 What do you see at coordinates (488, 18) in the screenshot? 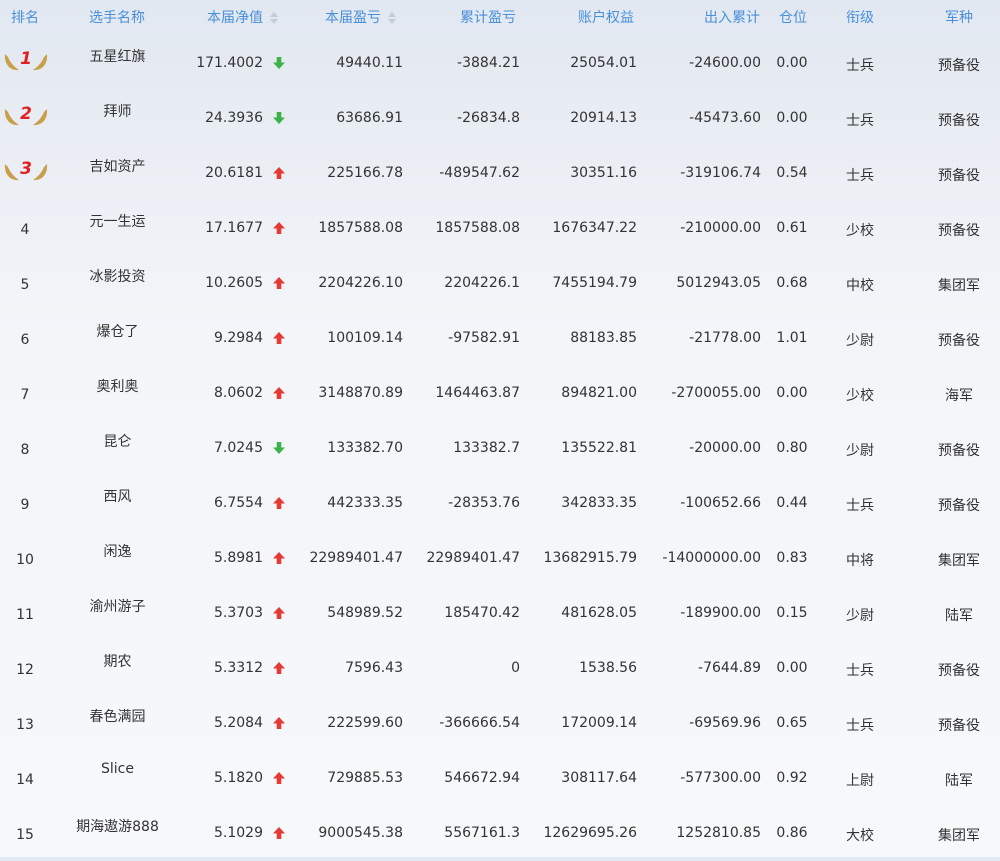
I see `header-cumulative: 累计盈亏` at bounding box center [488, 18].